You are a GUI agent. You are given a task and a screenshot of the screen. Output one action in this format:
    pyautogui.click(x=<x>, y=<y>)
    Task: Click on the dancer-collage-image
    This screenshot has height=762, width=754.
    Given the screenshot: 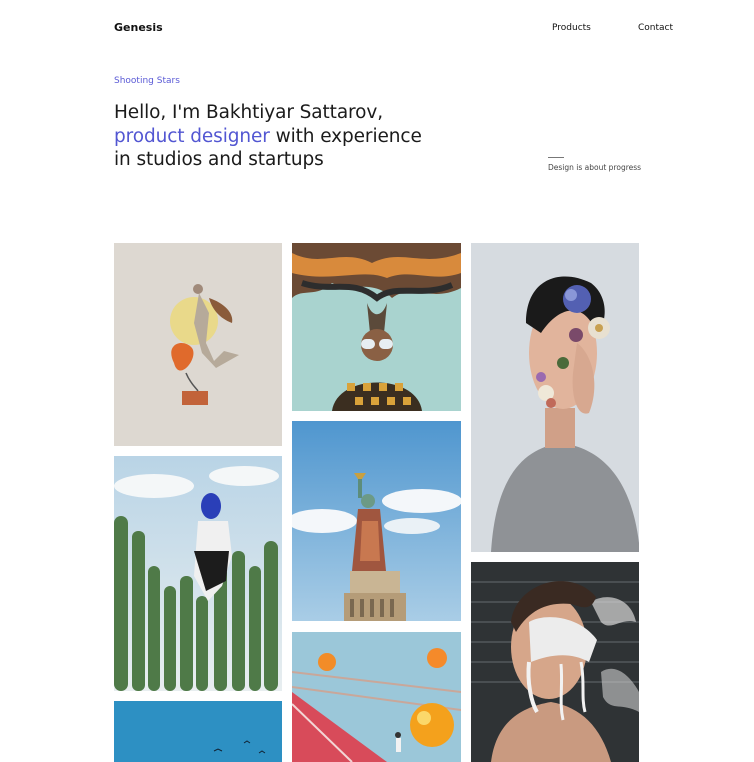 What is the action you would take?
    pyautogui.click(x=198, y=344)
    